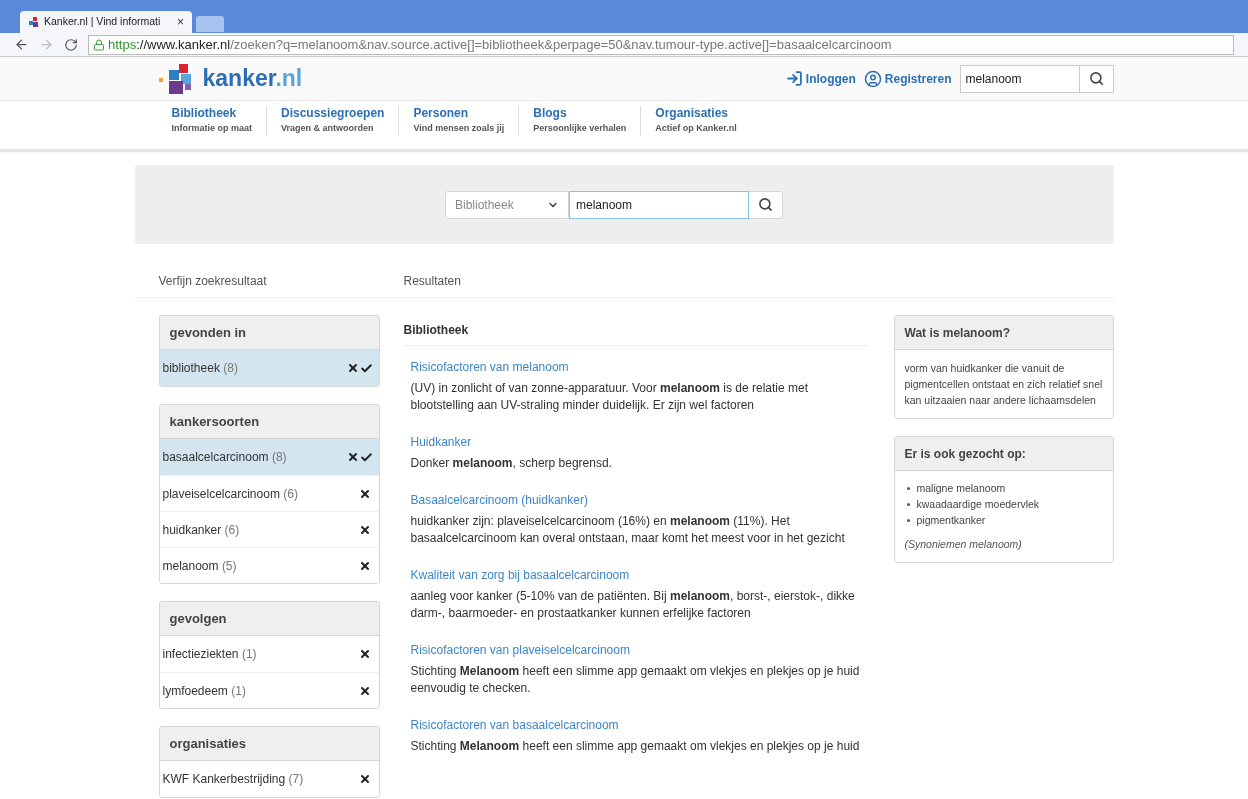  Describe the element at coordinates (628, 530) in the screenshot. I see `result-snippet: huidkanker zijn: plaveiselcelcarcinoom (16%) en melanoom (11%). Het basaalcelcarcinoom kan overal ontstaan, maar komt het meest voor in het gezicht` at that location.